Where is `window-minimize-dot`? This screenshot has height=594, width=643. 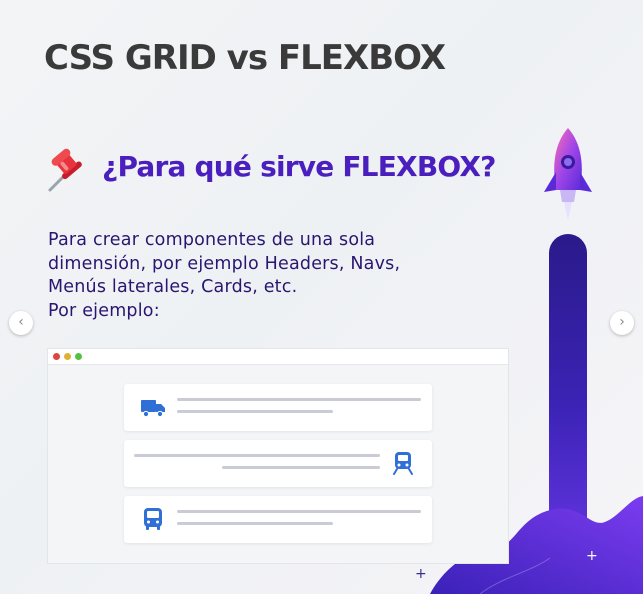 window-minimize-dot is located at coordinates (67, 356).